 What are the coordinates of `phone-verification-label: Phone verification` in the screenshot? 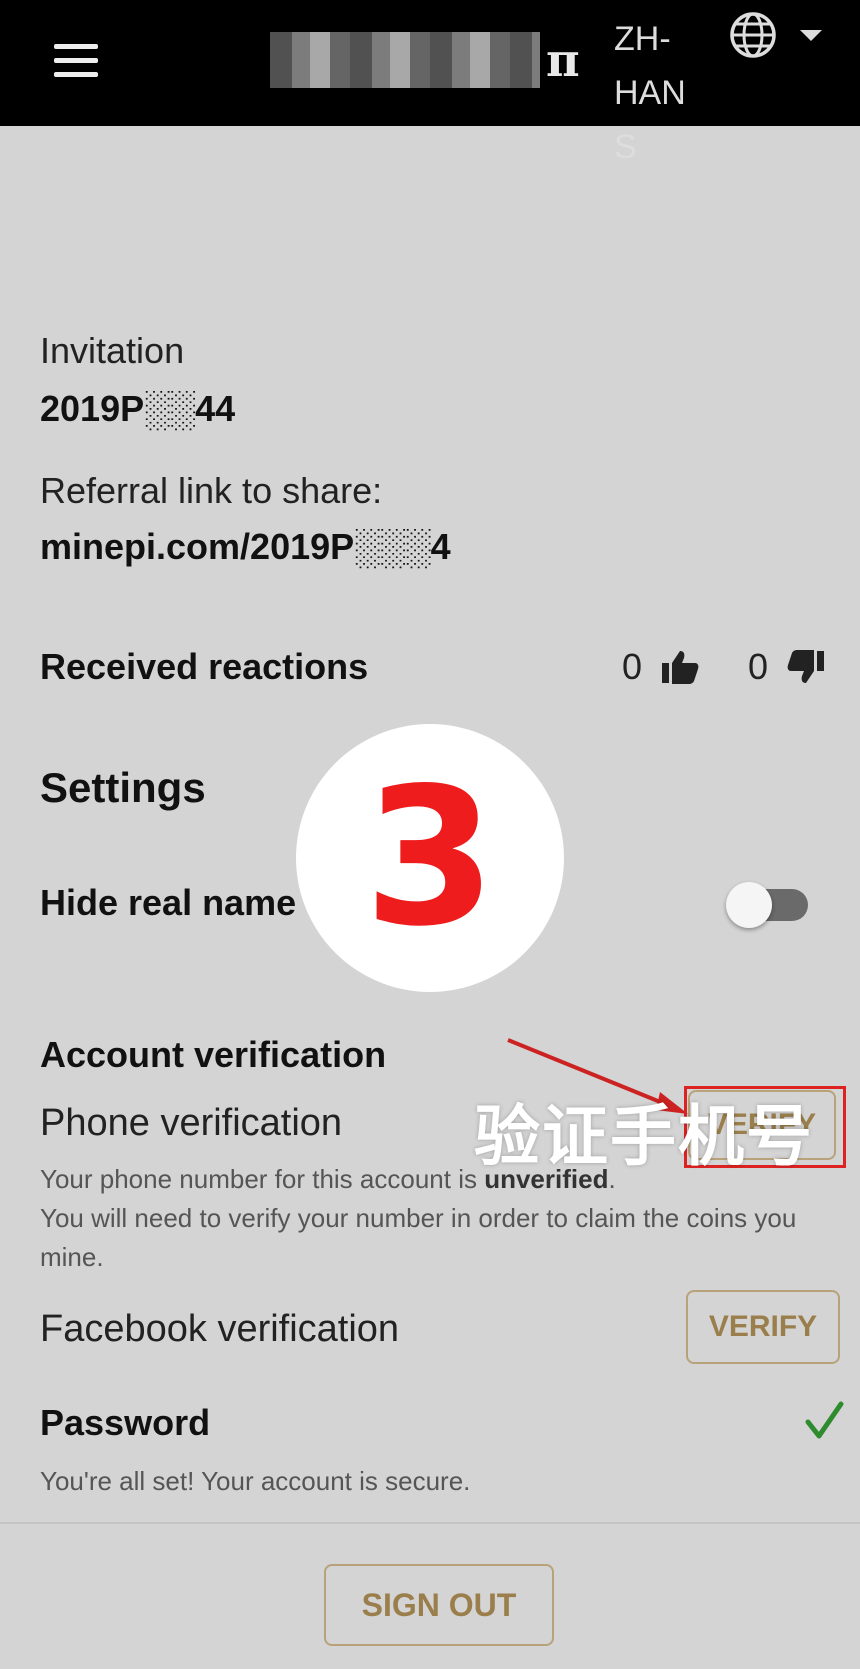 It's located at (191, 1123).